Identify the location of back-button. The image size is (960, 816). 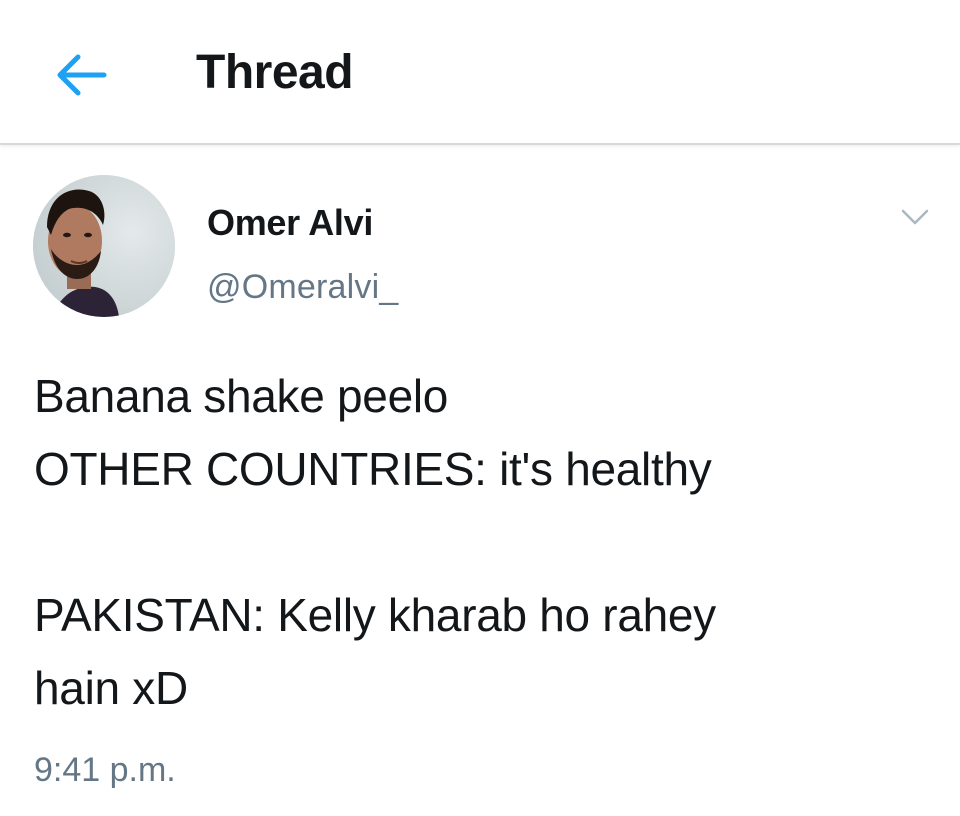
(80, 75).